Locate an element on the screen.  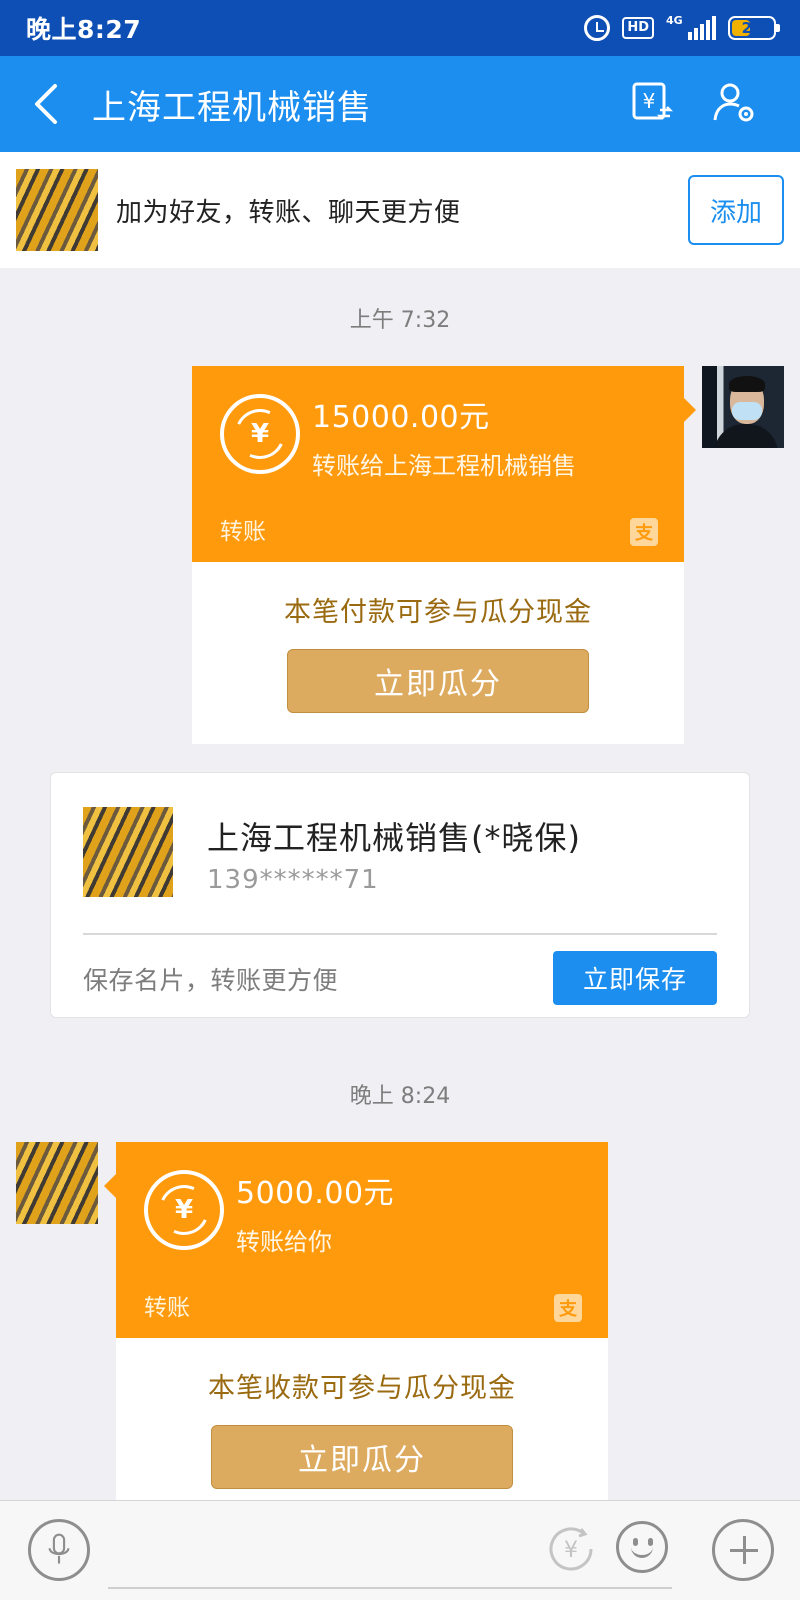
transfer-header: ¥ 15000.00元 转账给上海工程机械销售 转账 支 is located at coordinates (444, 464).